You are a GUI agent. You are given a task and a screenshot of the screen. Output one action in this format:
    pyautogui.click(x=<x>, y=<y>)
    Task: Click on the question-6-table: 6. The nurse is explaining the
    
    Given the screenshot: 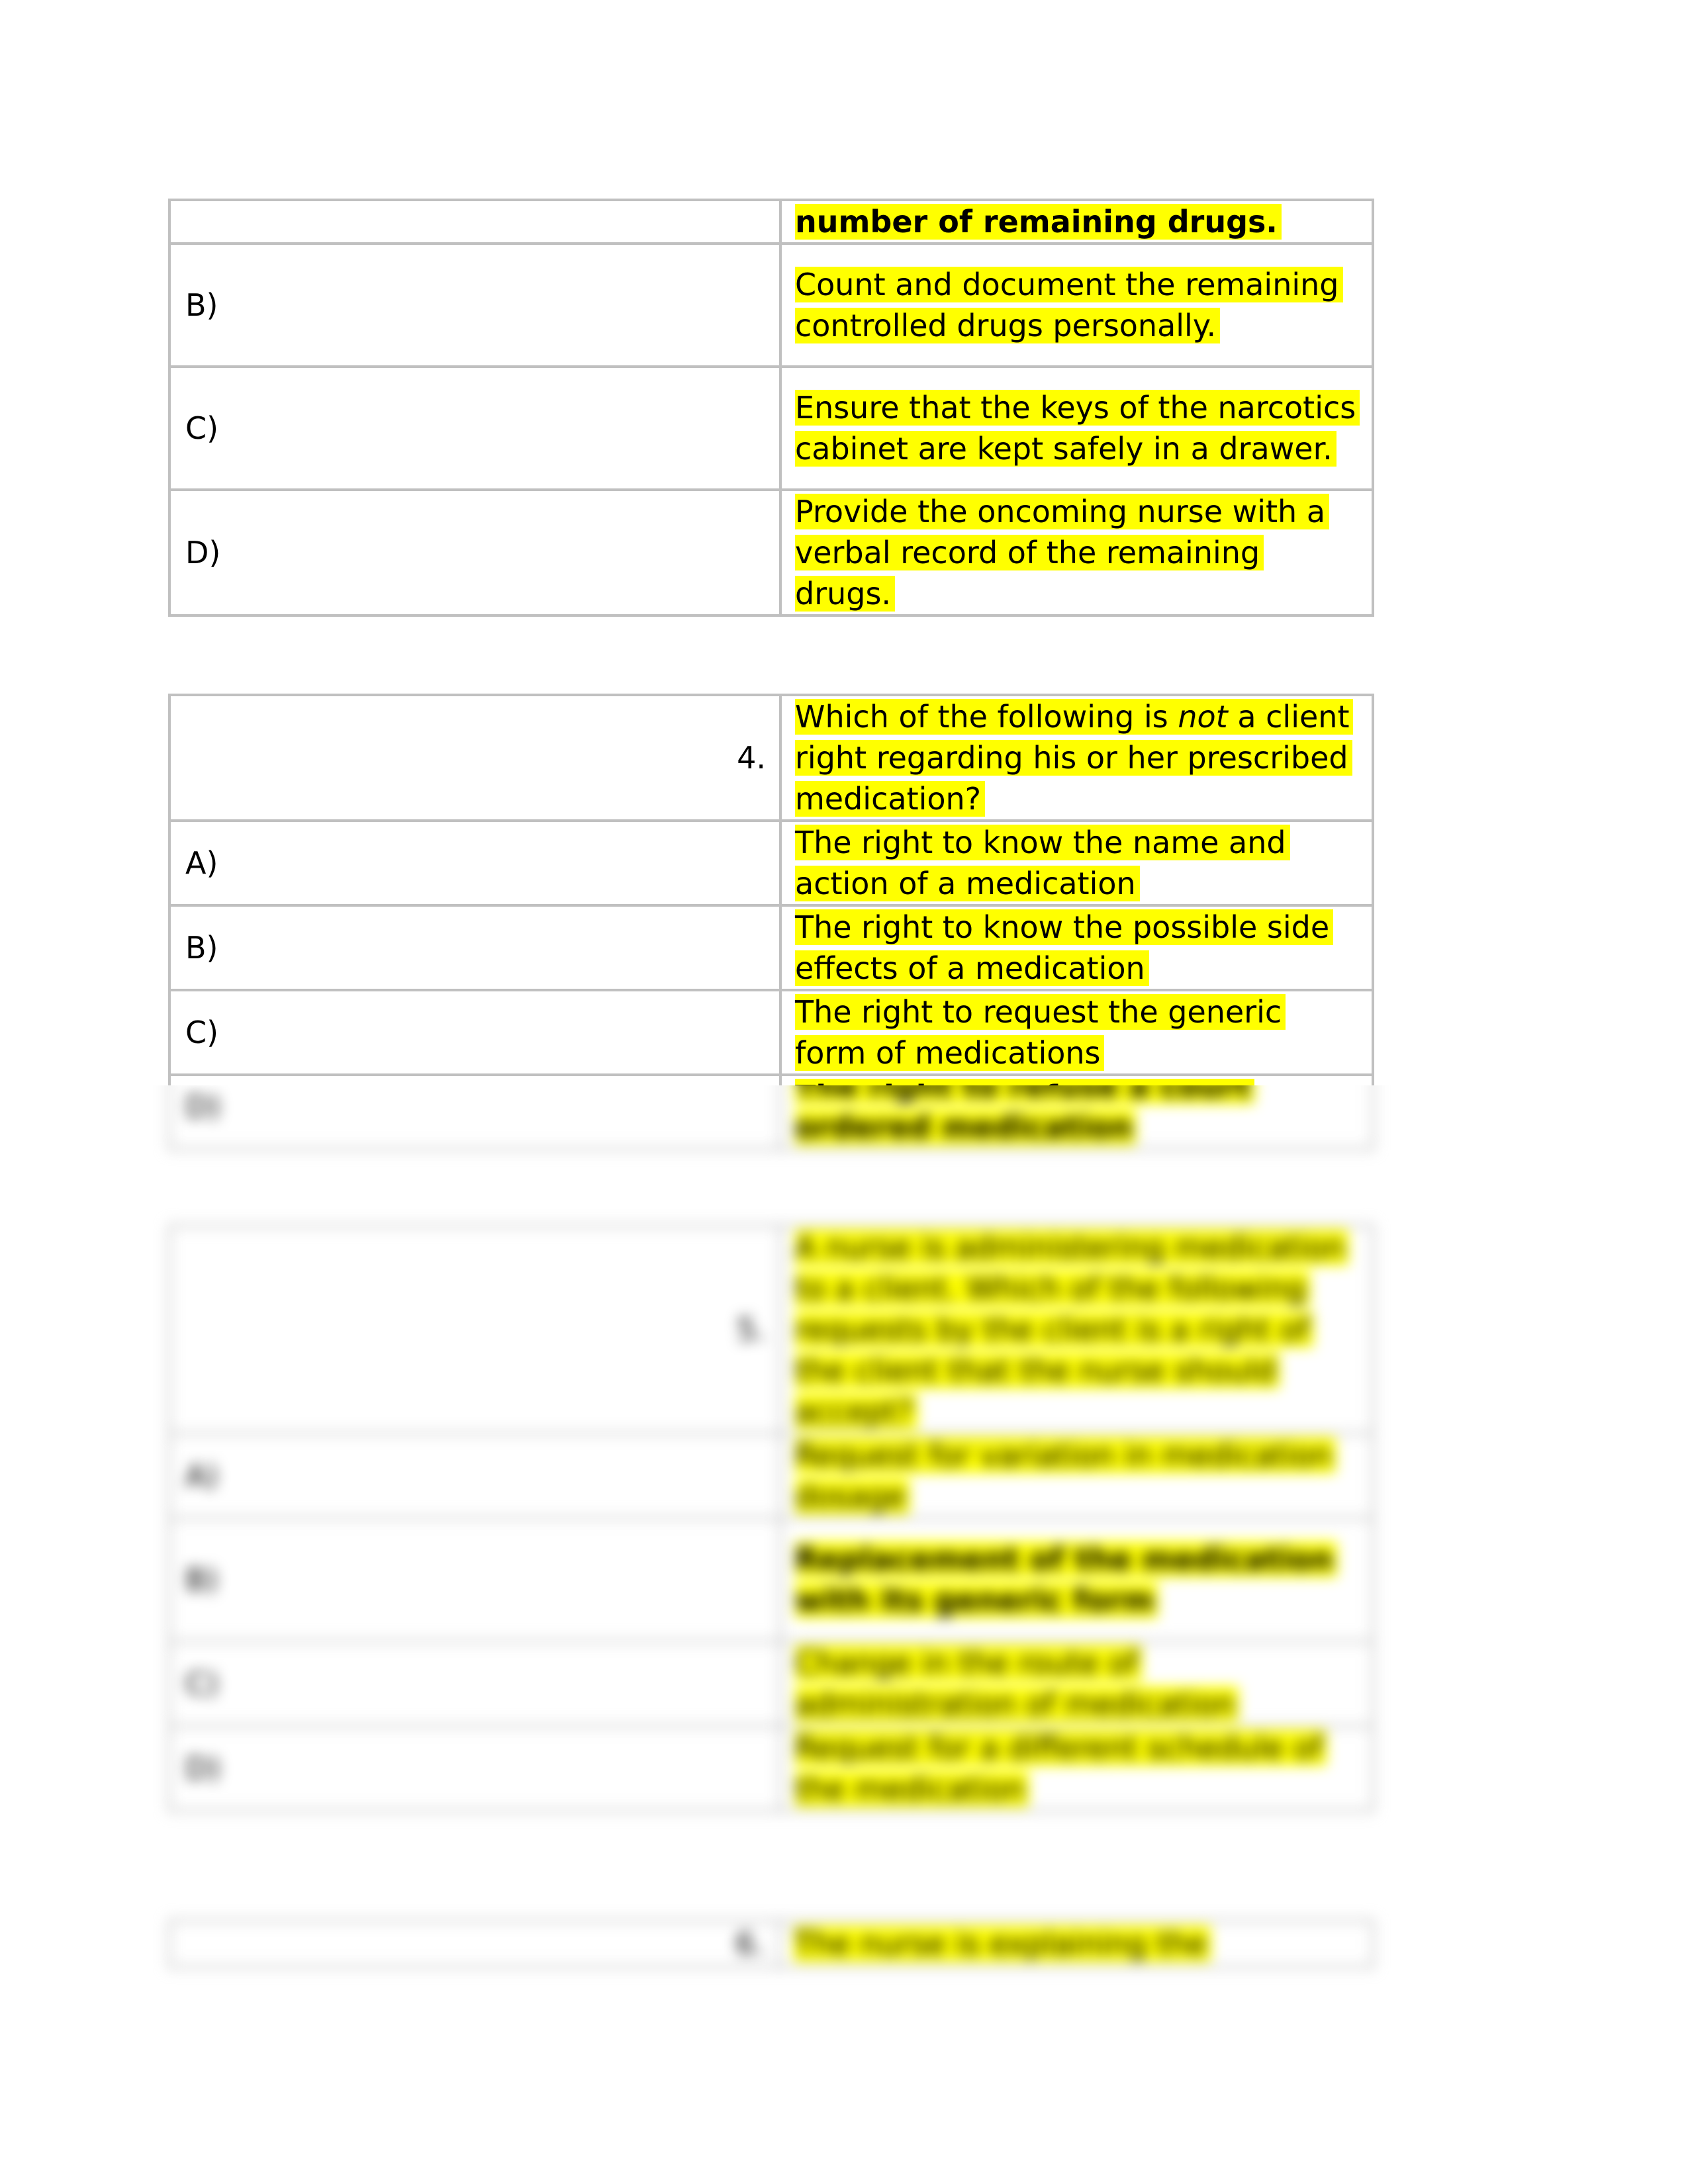 What is the action you would take?
    pyautogui.click(x=771, y=1943)
    